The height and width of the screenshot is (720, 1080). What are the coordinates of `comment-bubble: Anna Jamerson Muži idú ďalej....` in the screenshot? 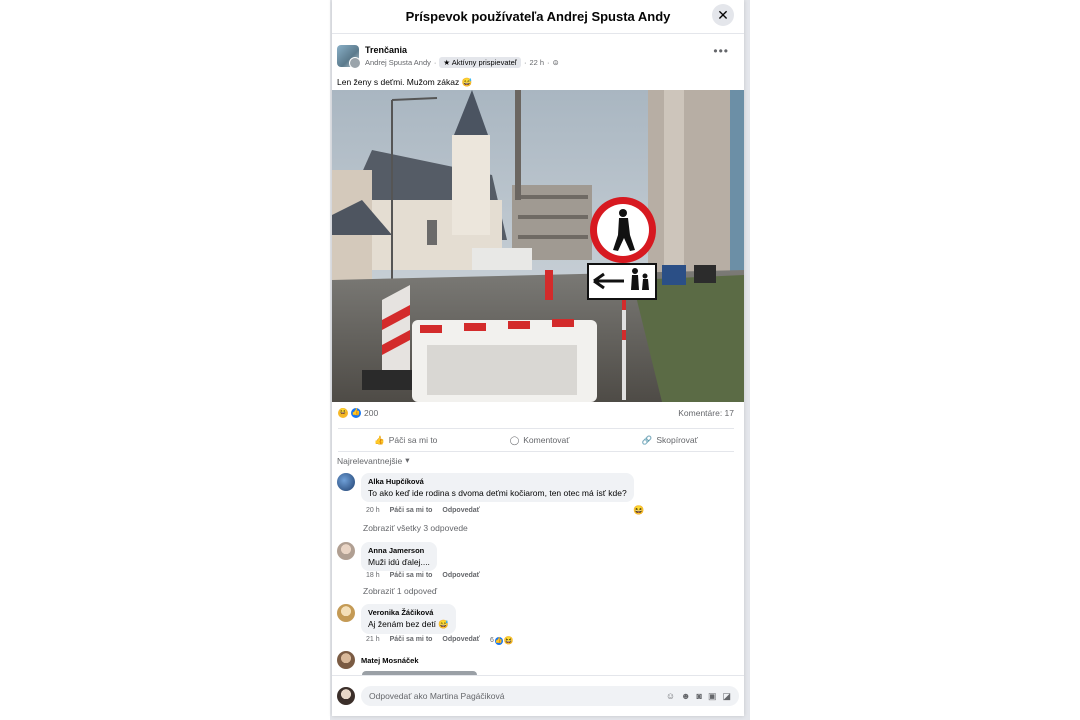 It's located at (399, 556).